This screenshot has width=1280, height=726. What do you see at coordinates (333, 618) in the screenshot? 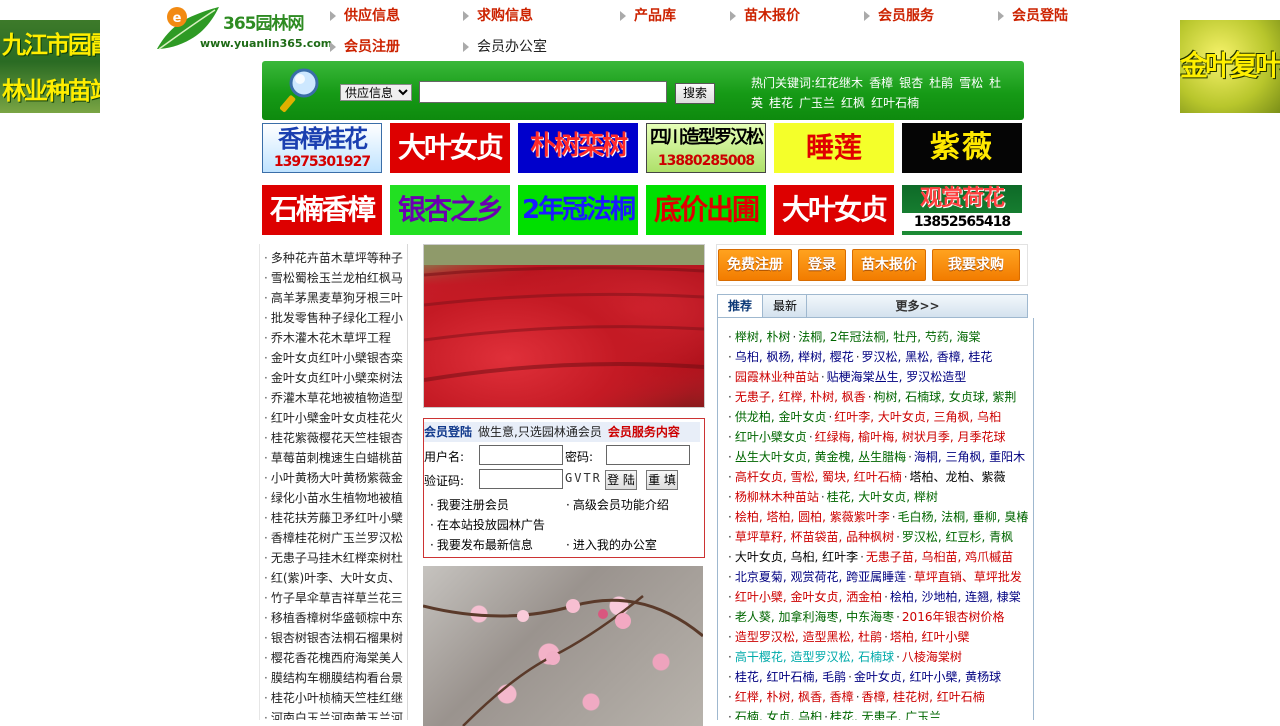
I see `list-item: 移植香樟树华盛顿棕中东` at bounding box center [333, 618].